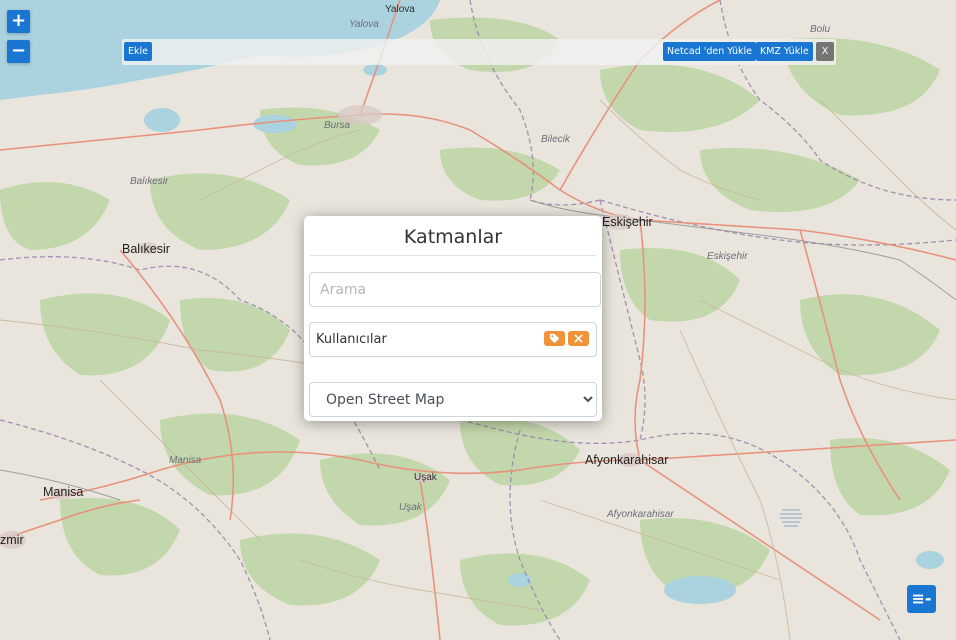  I want to click on toolbar-close-button: X, so click(825, 51).